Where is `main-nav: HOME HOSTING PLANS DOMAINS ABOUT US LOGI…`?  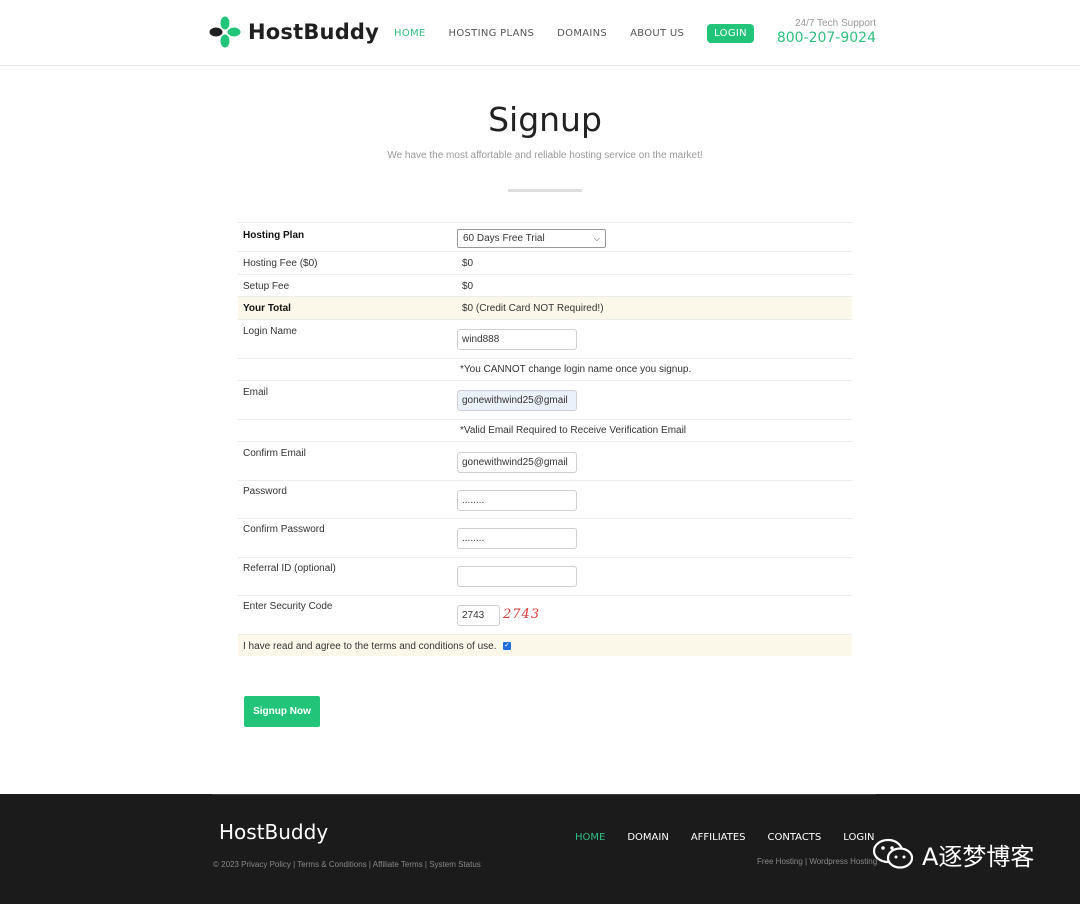 main-nav: HOME HOSTING PLANS DOMAINS ABOUT US LOGI… is located at coordinates (585, 33).